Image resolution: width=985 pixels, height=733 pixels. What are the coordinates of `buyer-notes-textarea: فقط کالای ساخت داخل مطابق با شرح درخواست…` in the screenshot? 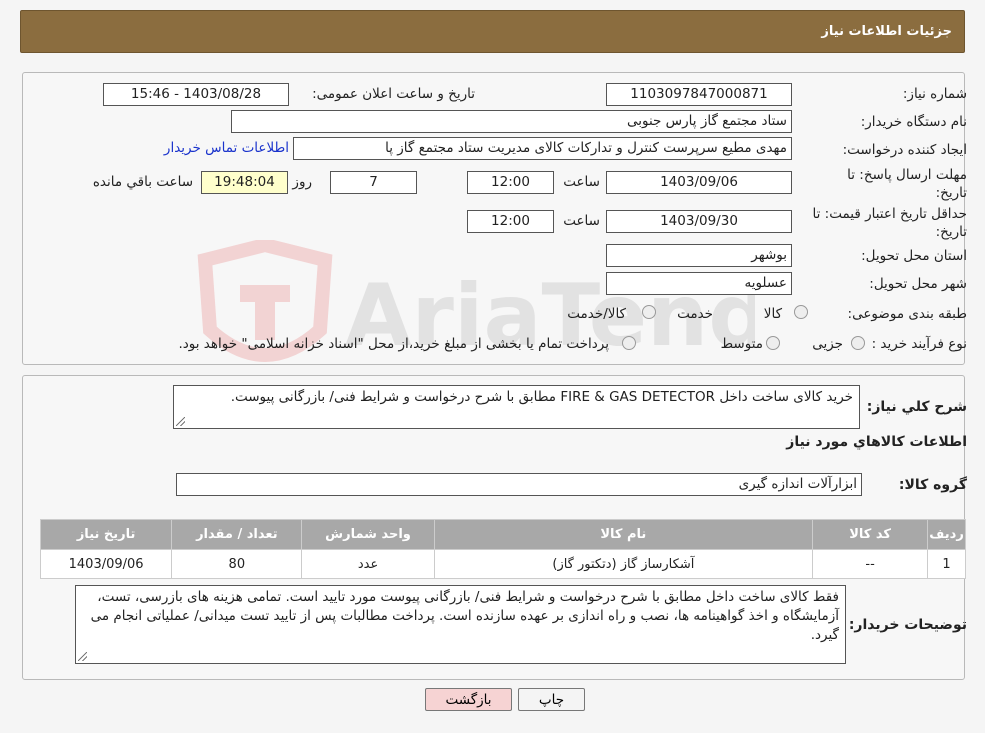 It's located at (460, 624).